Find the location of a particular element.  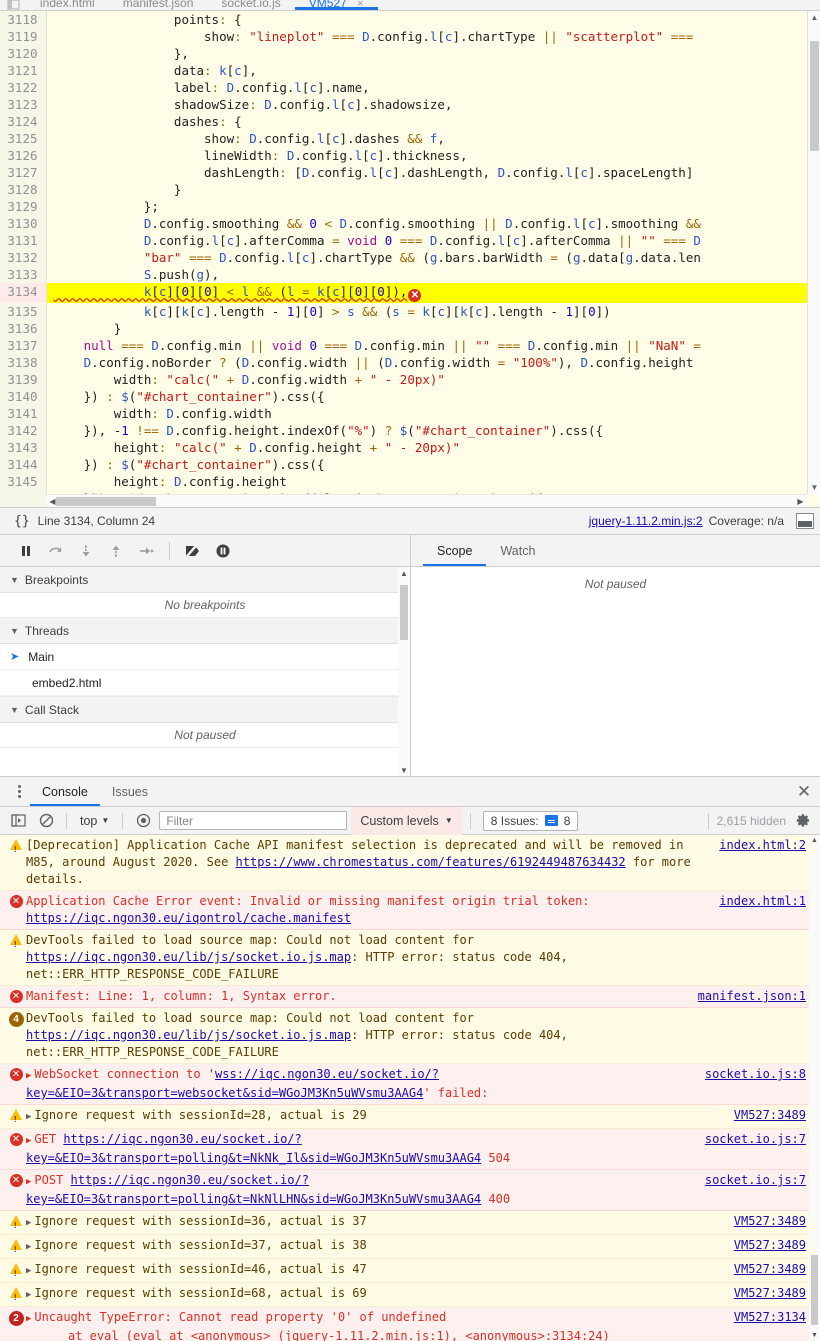

line-number: 3136 is located at coordinates (23, 328).